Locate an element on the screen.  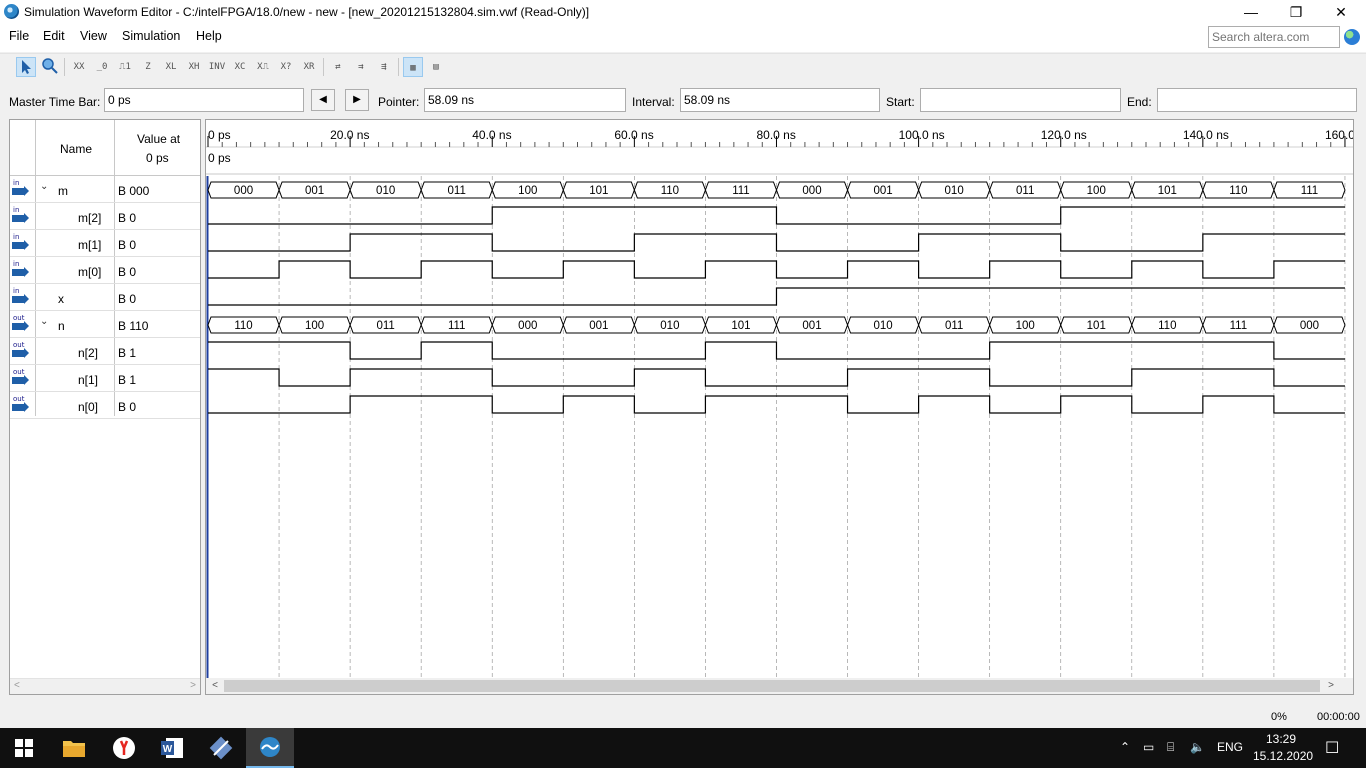
quartus-tools-icon is located at coordinates (221, 748).